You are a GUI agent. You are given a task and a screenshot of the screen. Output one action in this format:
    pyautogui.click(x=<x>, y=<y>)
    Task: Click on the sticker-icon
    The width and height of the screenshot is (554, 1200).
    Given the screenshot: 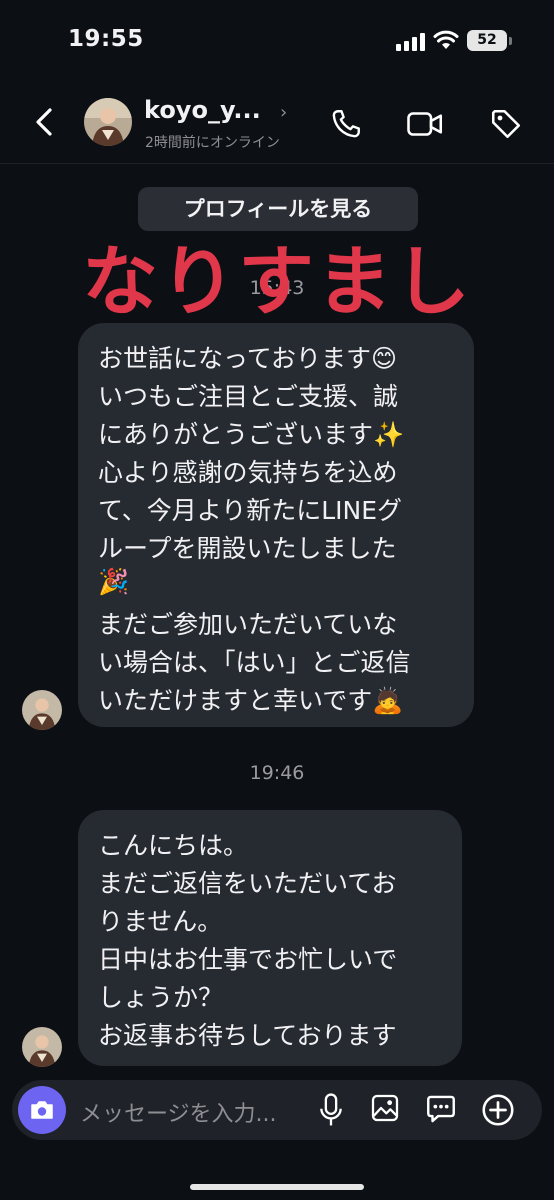 What is the action you would take?
    pyautogui.click(x=441, y=1109)
    